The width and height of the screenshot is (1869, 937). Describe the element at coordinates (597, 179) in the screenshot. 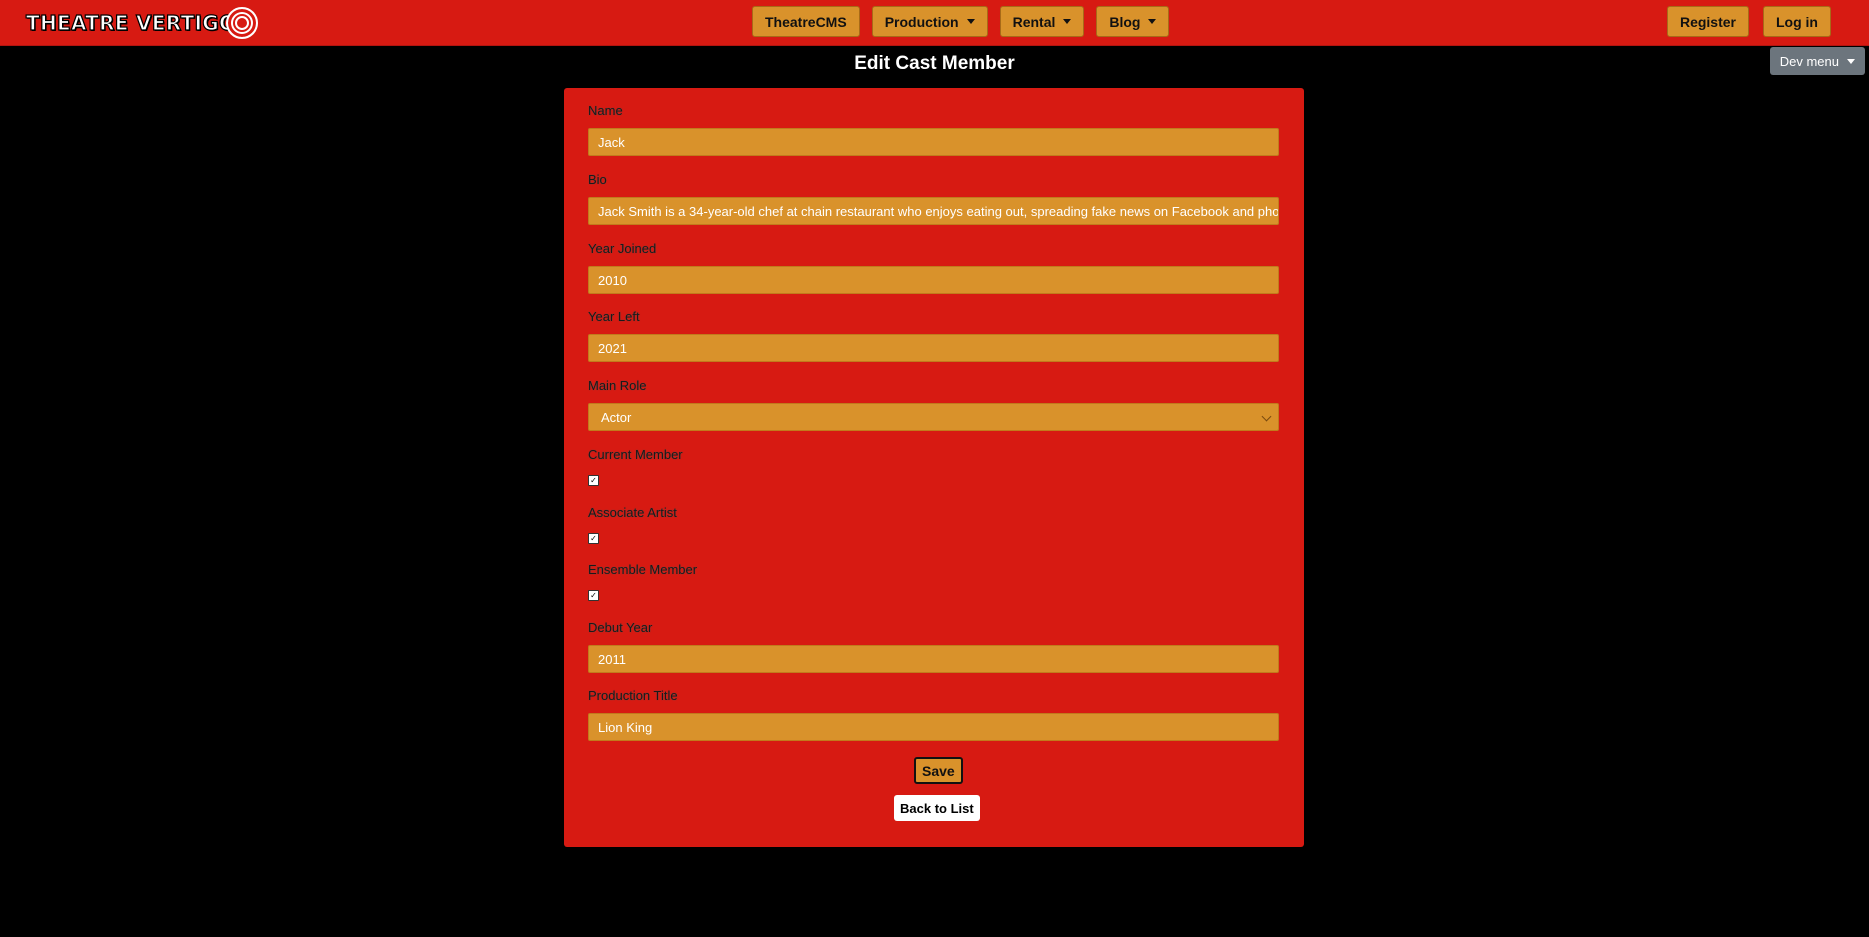

I see `bio-label: Bio` at that location.